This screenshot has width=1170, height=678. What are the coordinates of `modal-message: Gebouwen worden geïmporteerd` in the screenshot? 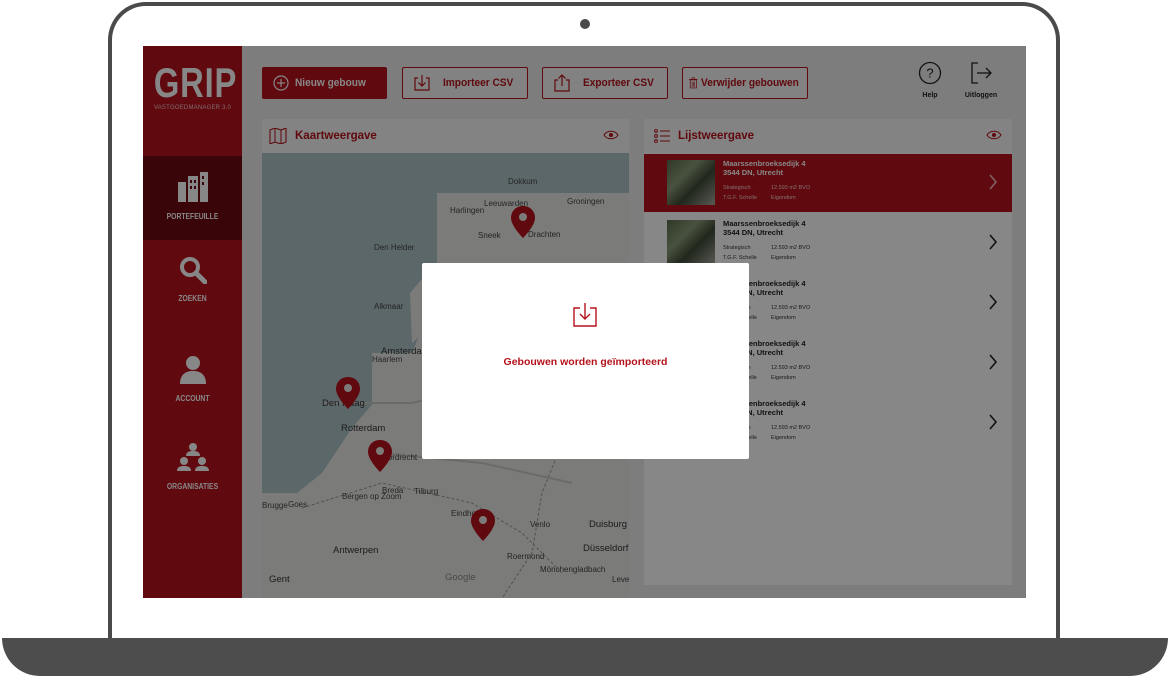 It's located at (585, 362).